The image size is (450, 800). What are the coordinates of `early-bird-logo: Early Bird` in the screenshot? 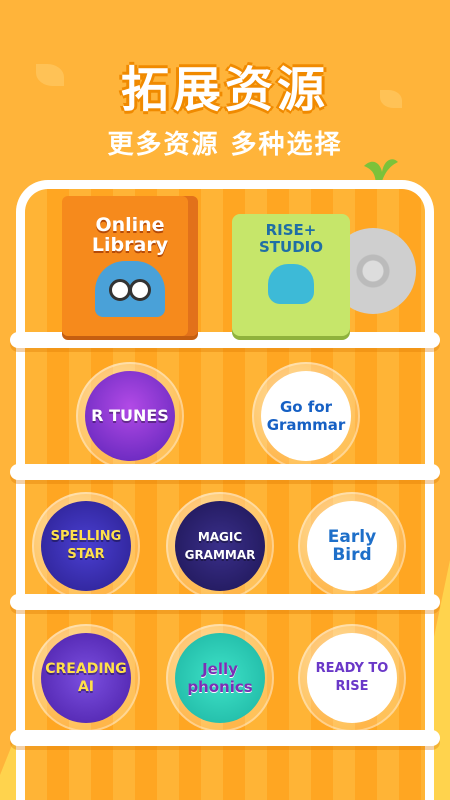 It's located at (352, 546).